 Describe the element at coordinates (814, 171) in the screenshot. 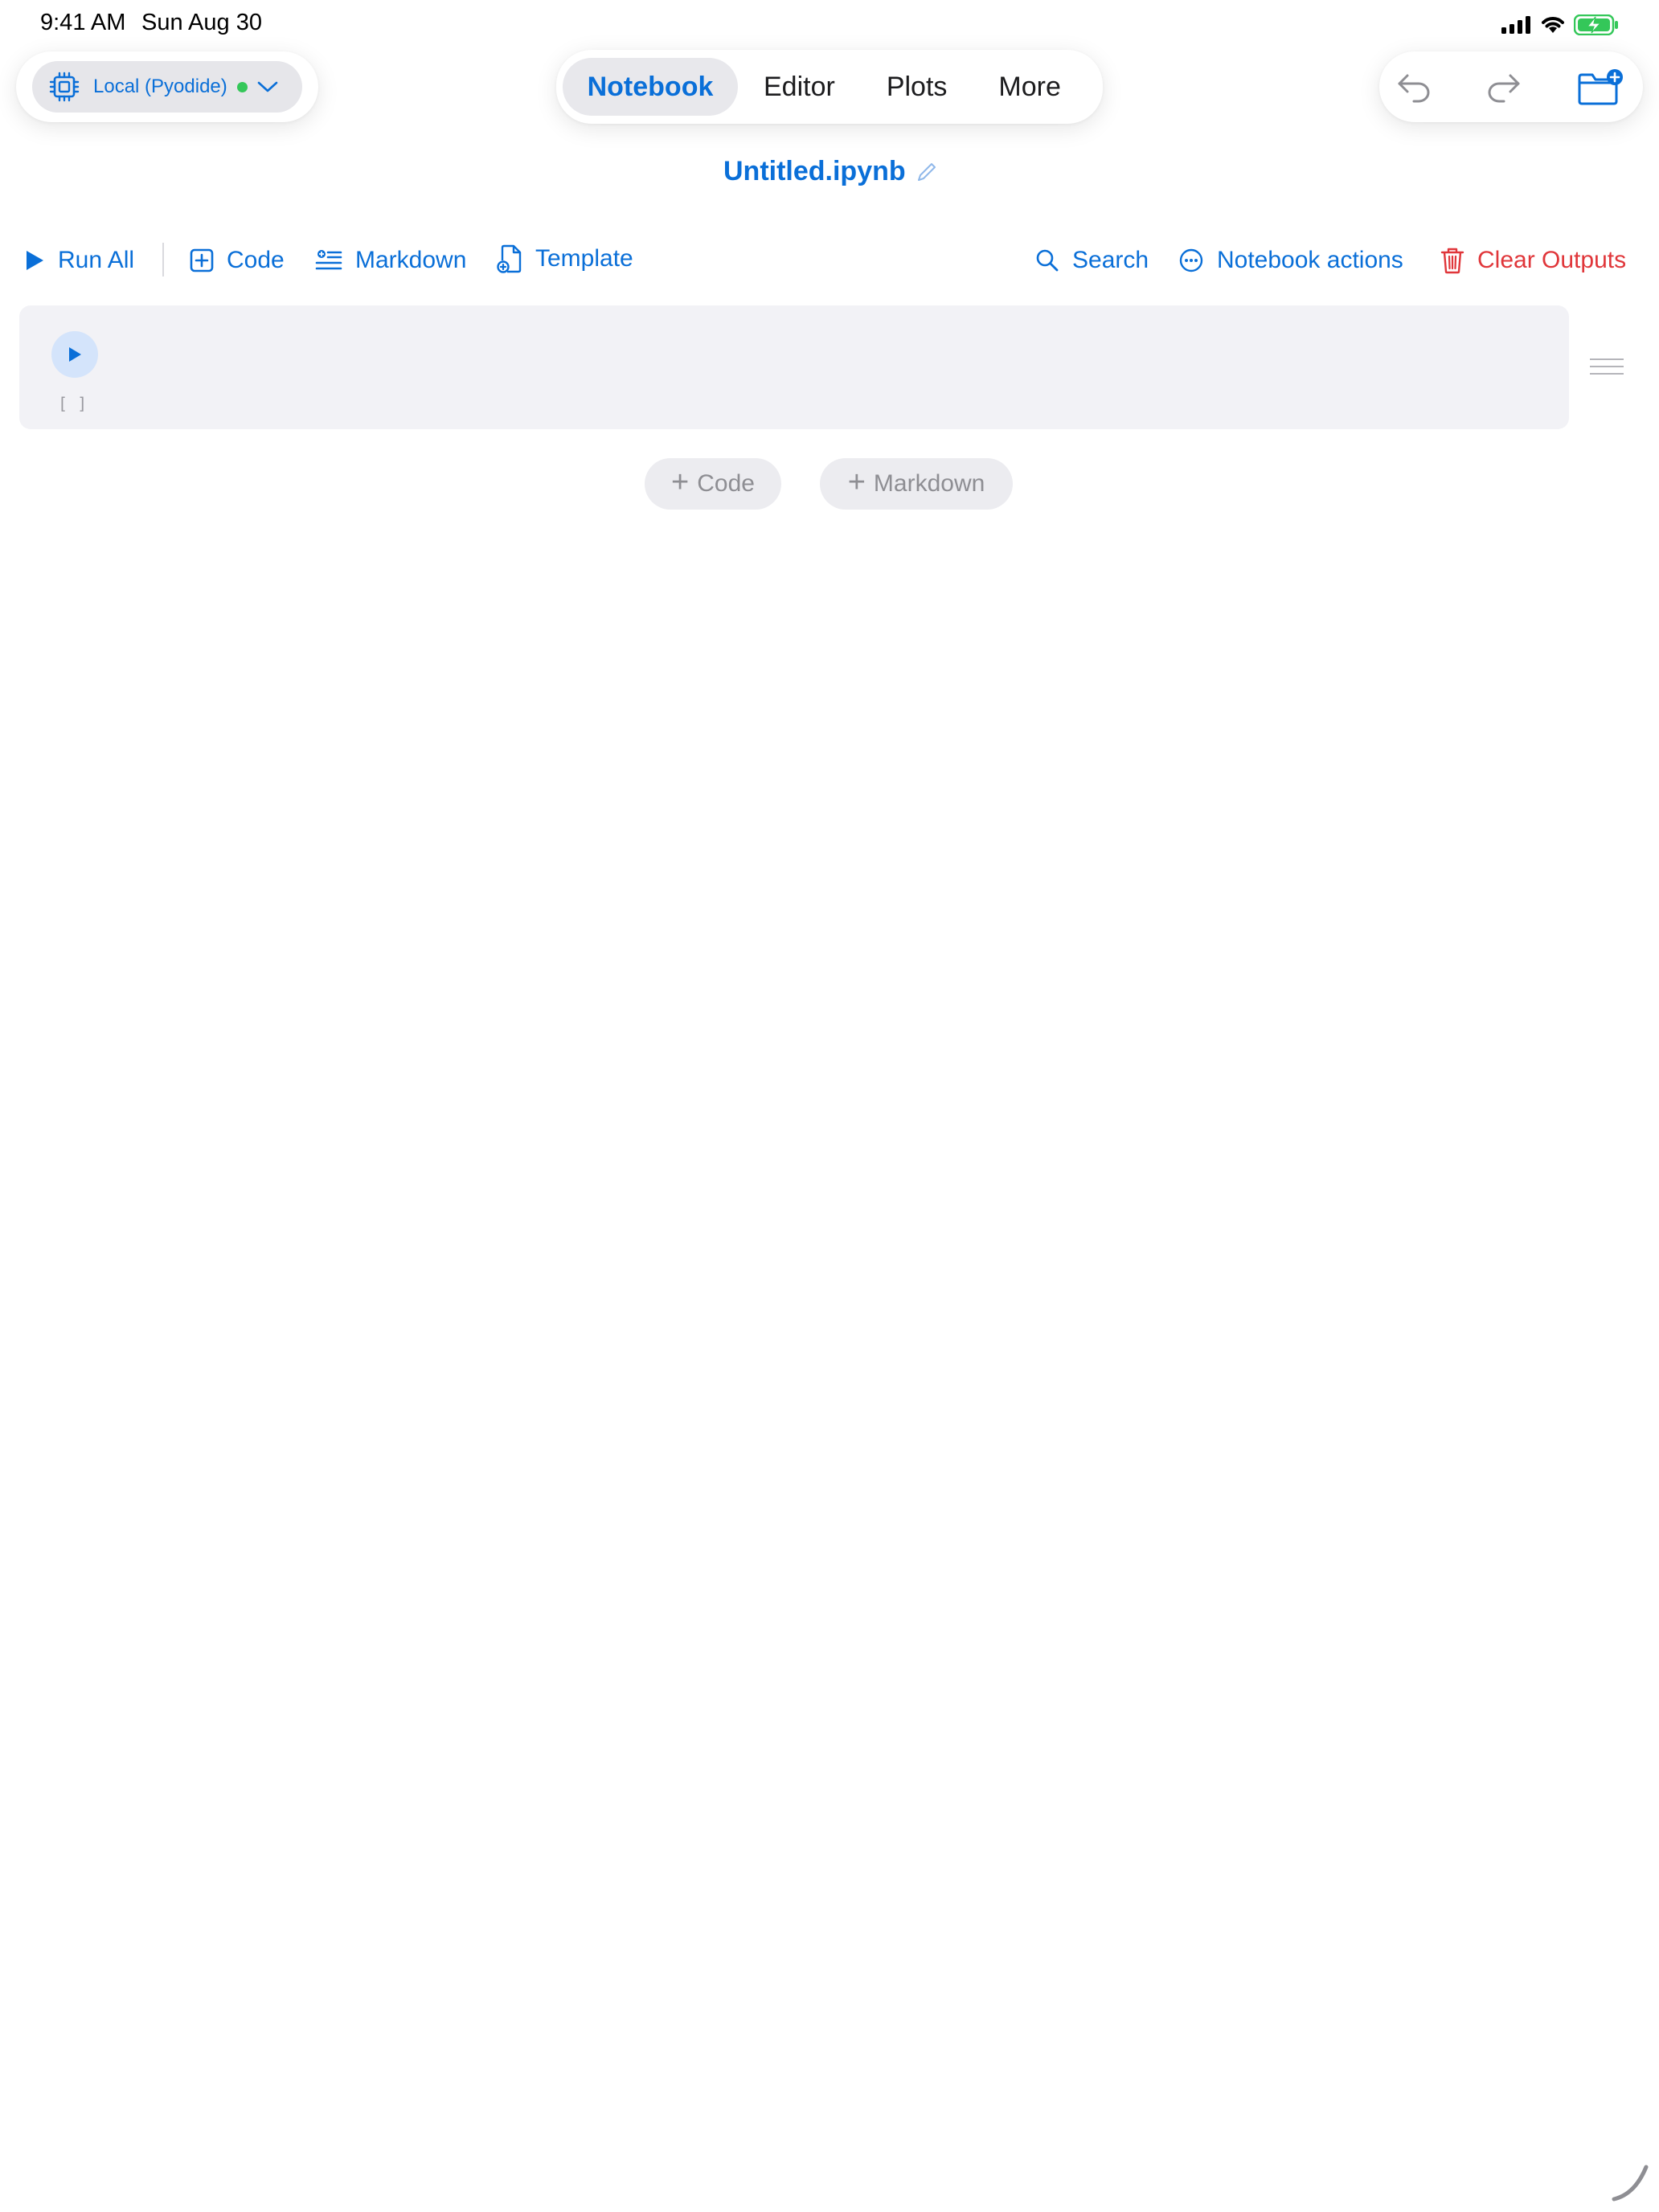

I see `document-title-text: Untitled.ipynb` at that location.